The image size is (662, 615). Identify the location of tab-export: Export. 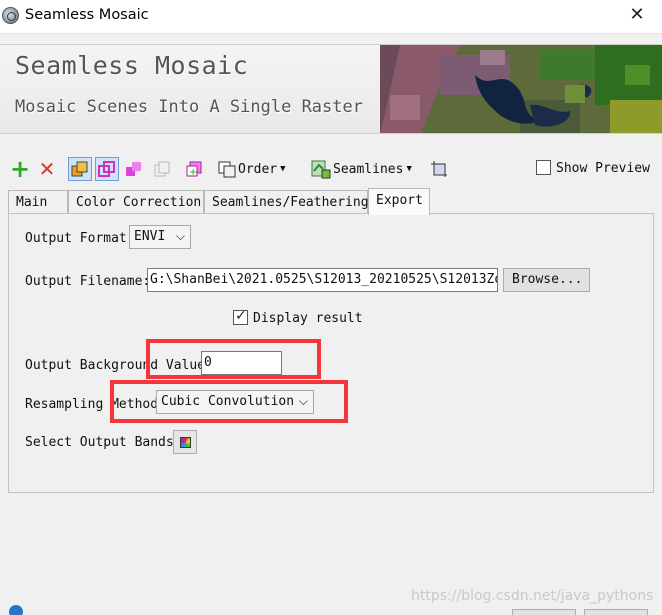
(399, 201).